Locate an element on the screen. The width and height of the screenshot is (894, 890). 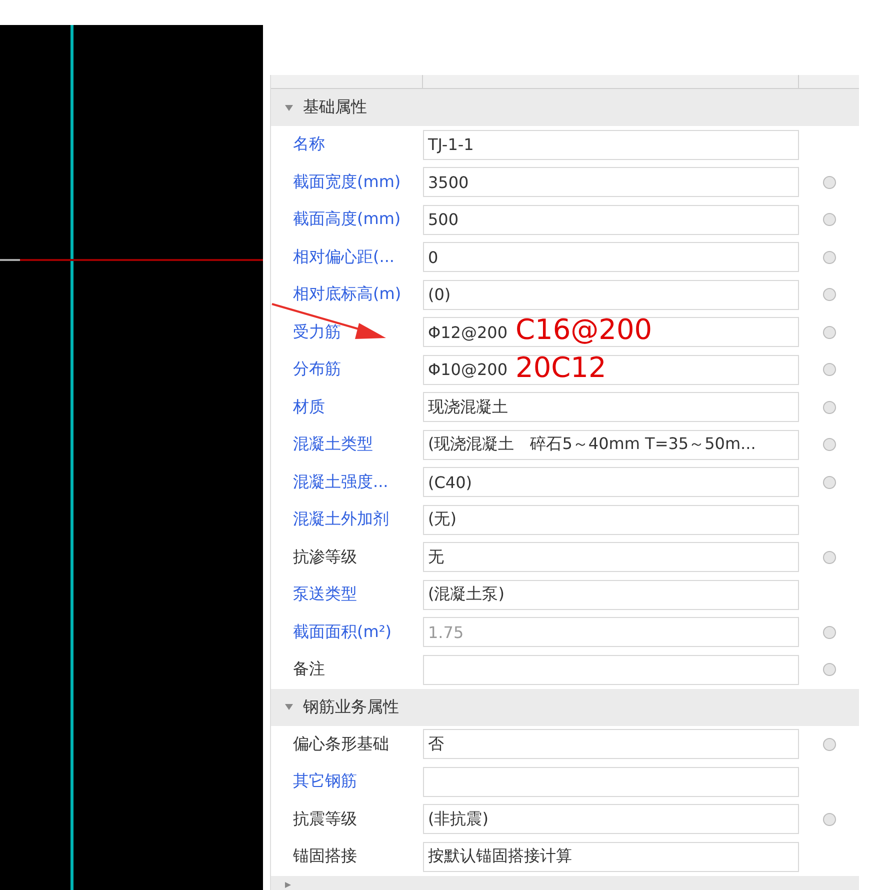
value-field: (0) is located at coordinates (611, 295).